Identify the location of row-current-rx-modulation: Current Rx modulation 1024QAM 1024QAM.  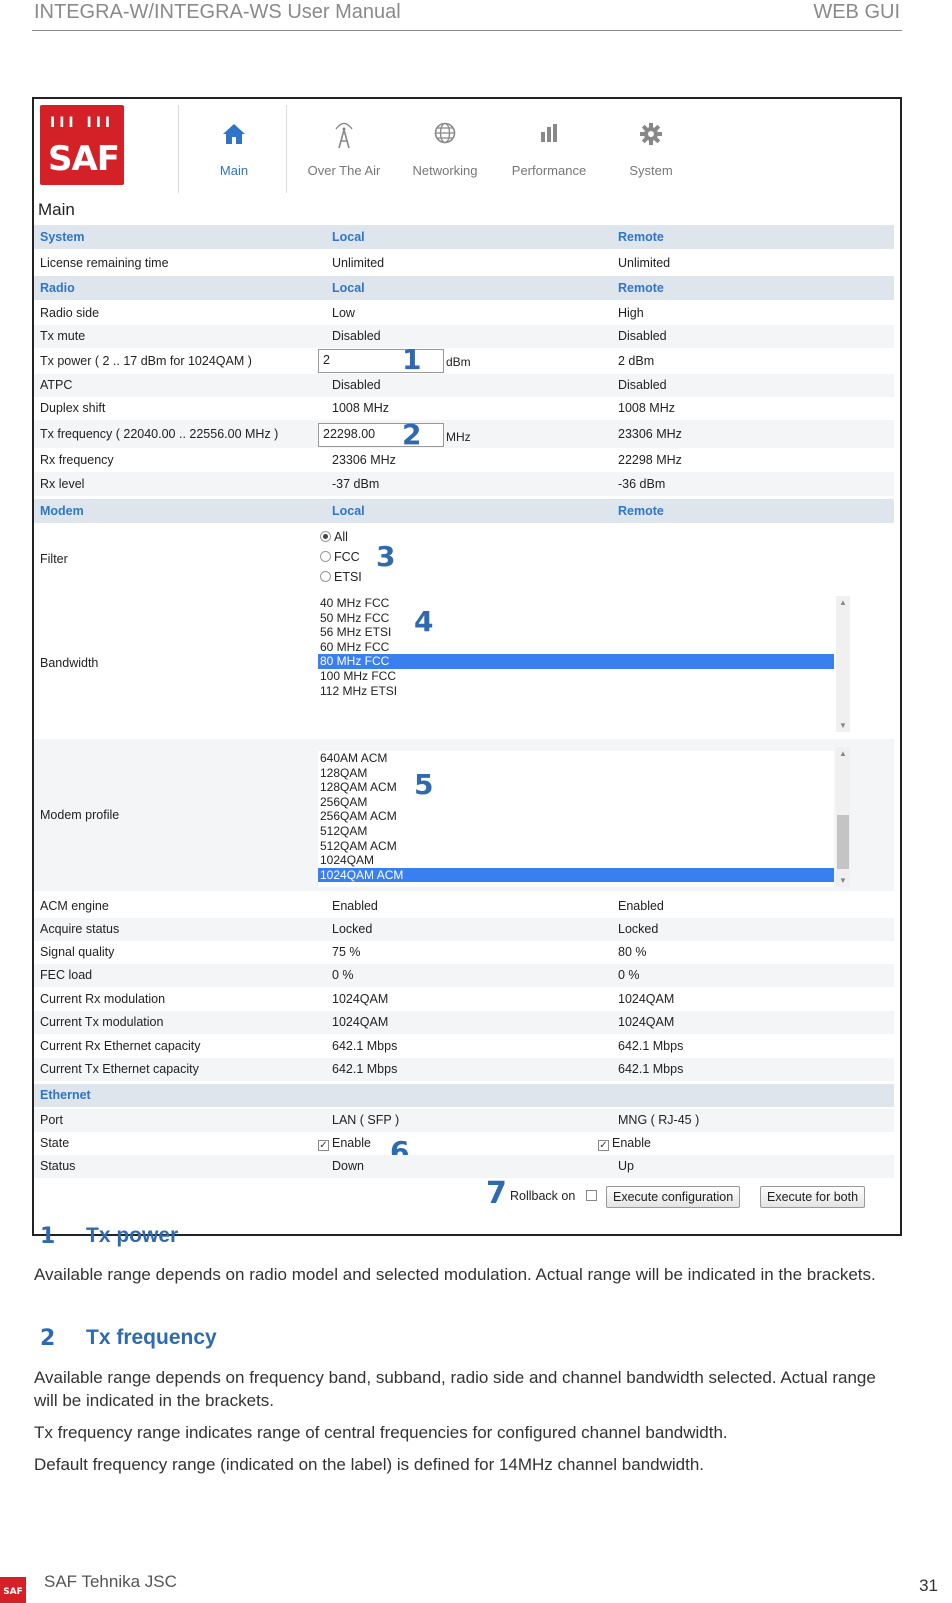
(464, 999).